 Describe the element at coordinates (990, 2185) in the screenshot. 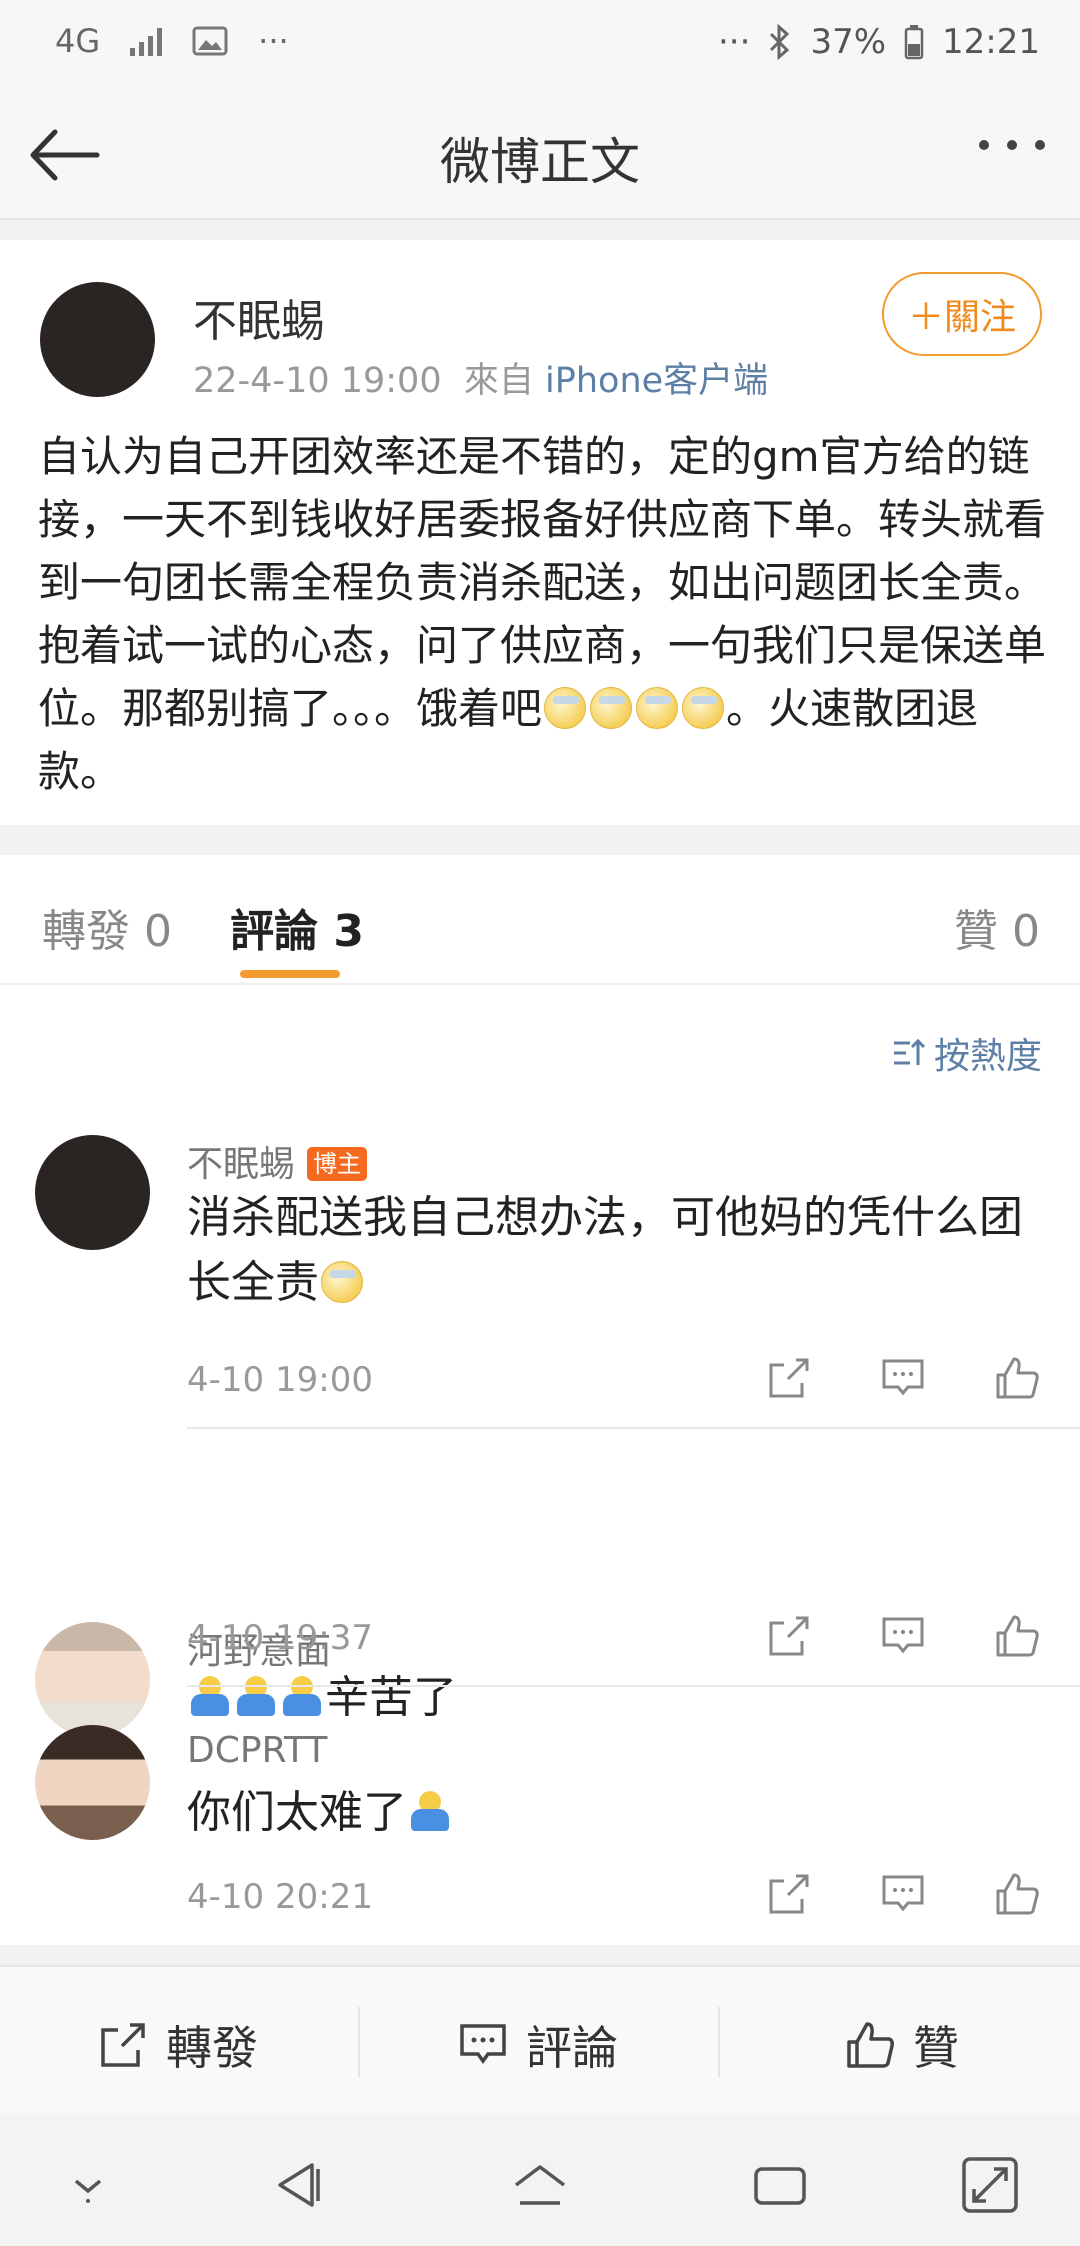

I see `expand-icon` at that location.